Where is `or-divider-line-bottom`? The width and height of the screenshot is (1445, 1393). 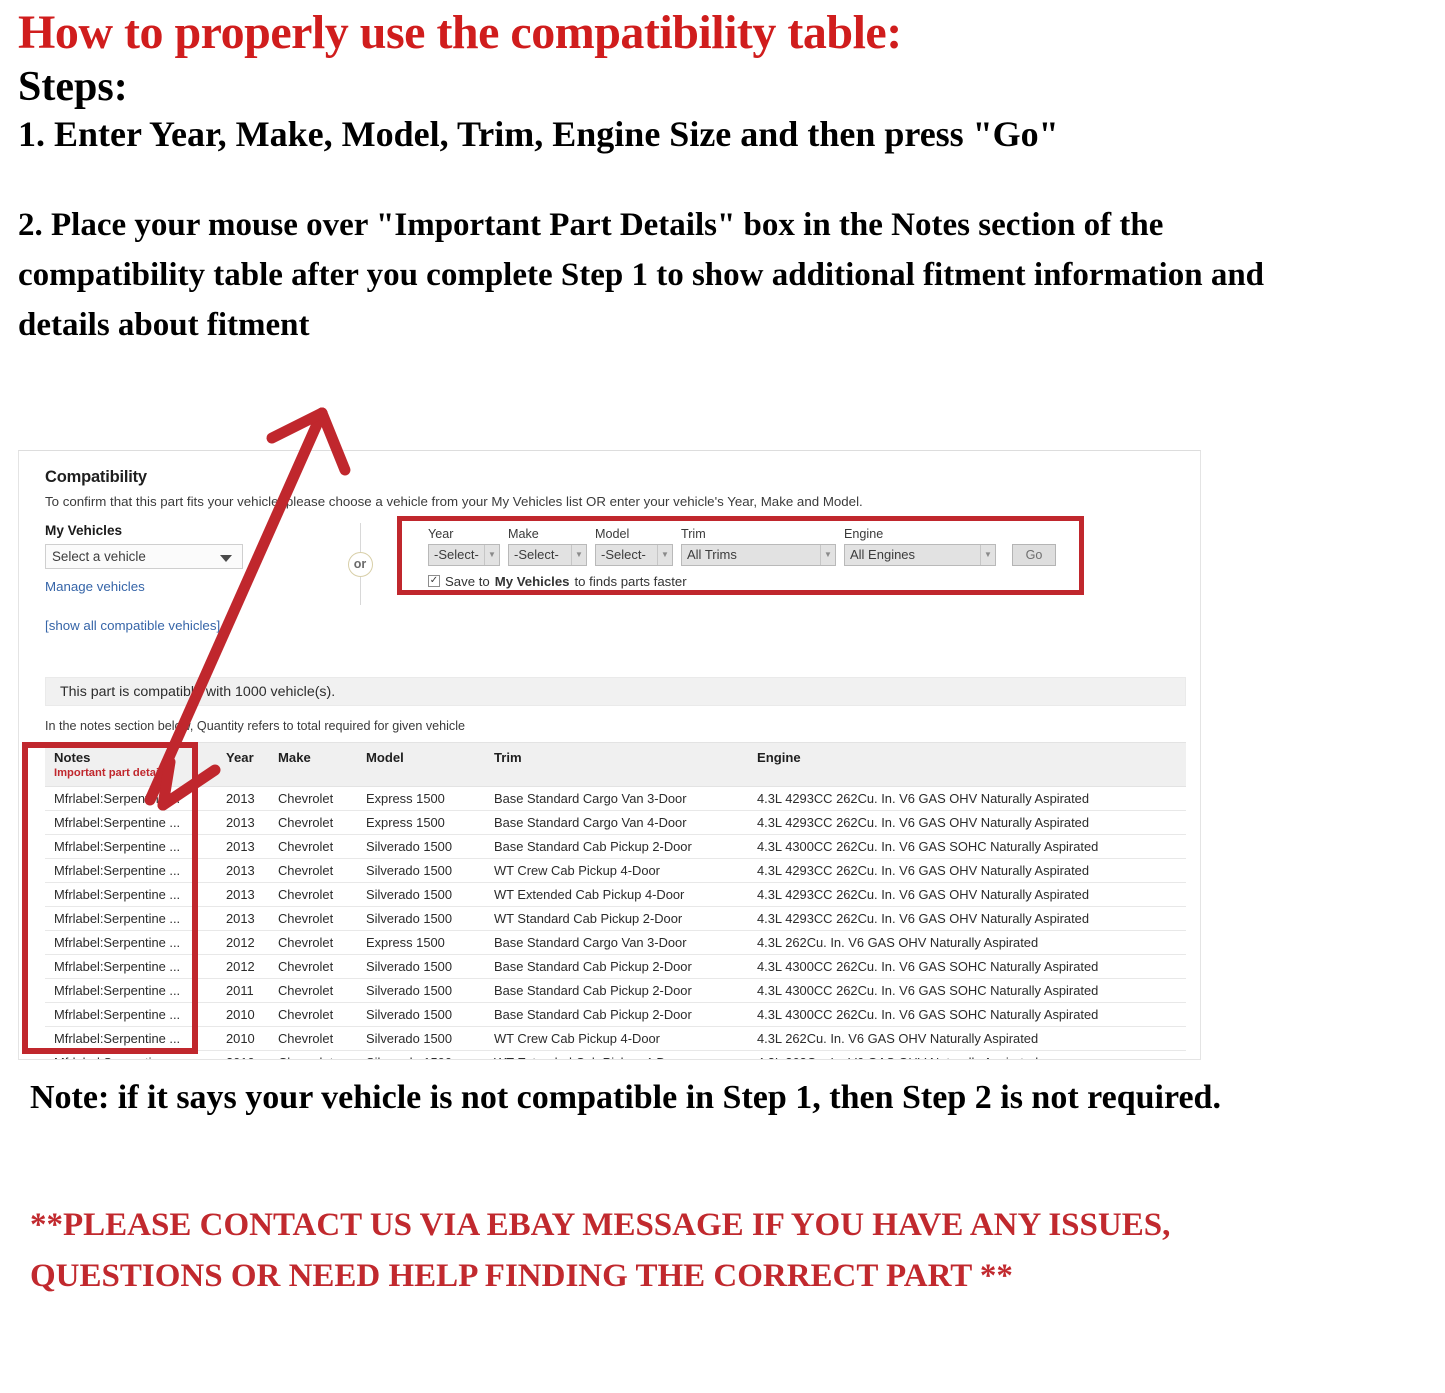
or-divider-line-bottom is located at coordinates (360, 590).